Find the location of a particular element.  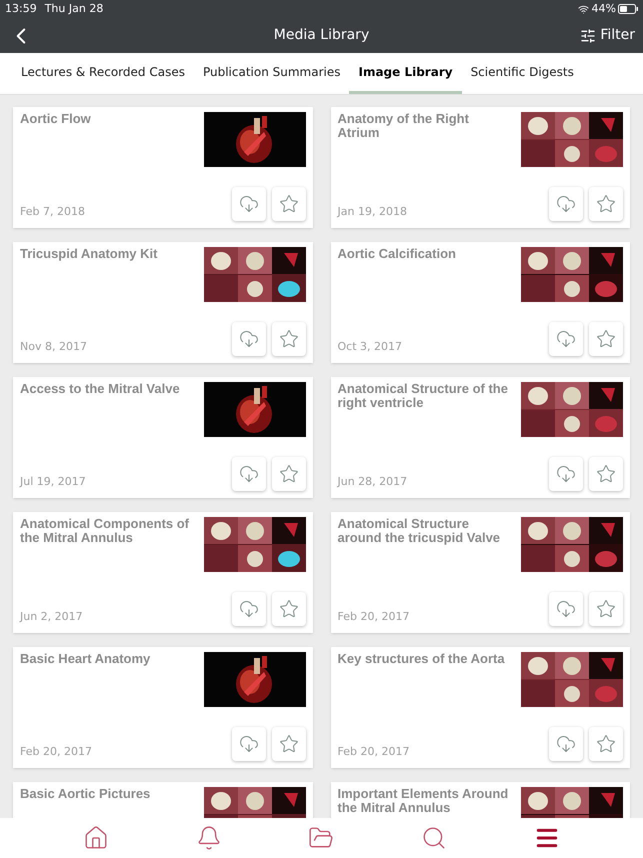

card-title: Access to the Mitral Valve is located at coordinates (100, 390).